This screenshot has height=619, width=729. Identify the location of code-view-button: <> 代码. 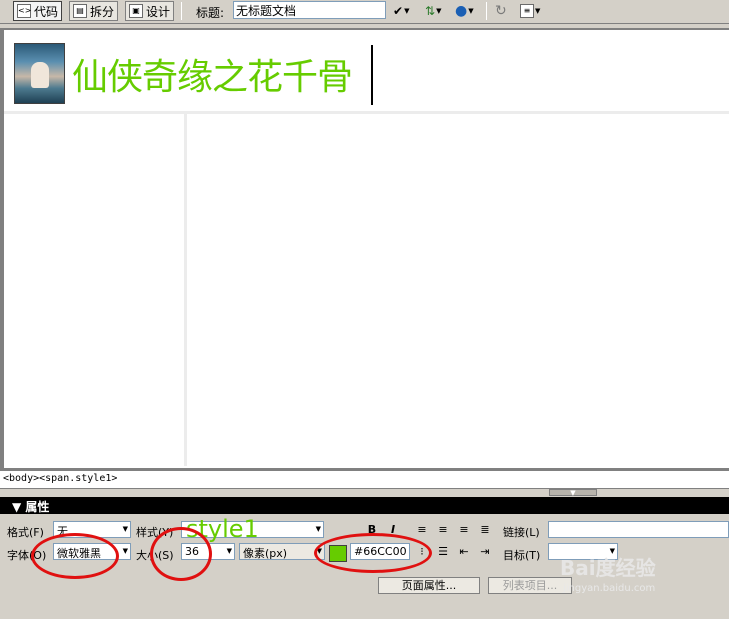
(38, 11).